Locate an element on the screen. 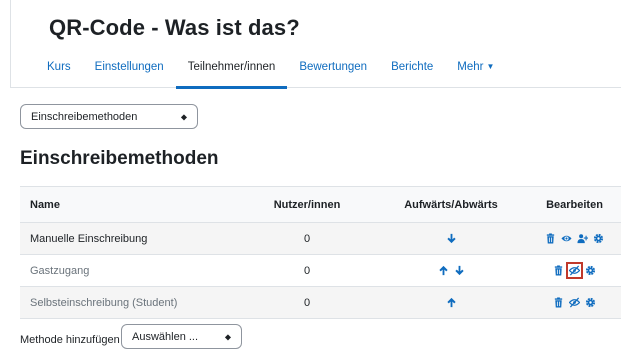  participants-page-select: Einschreibemethoden ◆ is located at coordinates (109, 116).